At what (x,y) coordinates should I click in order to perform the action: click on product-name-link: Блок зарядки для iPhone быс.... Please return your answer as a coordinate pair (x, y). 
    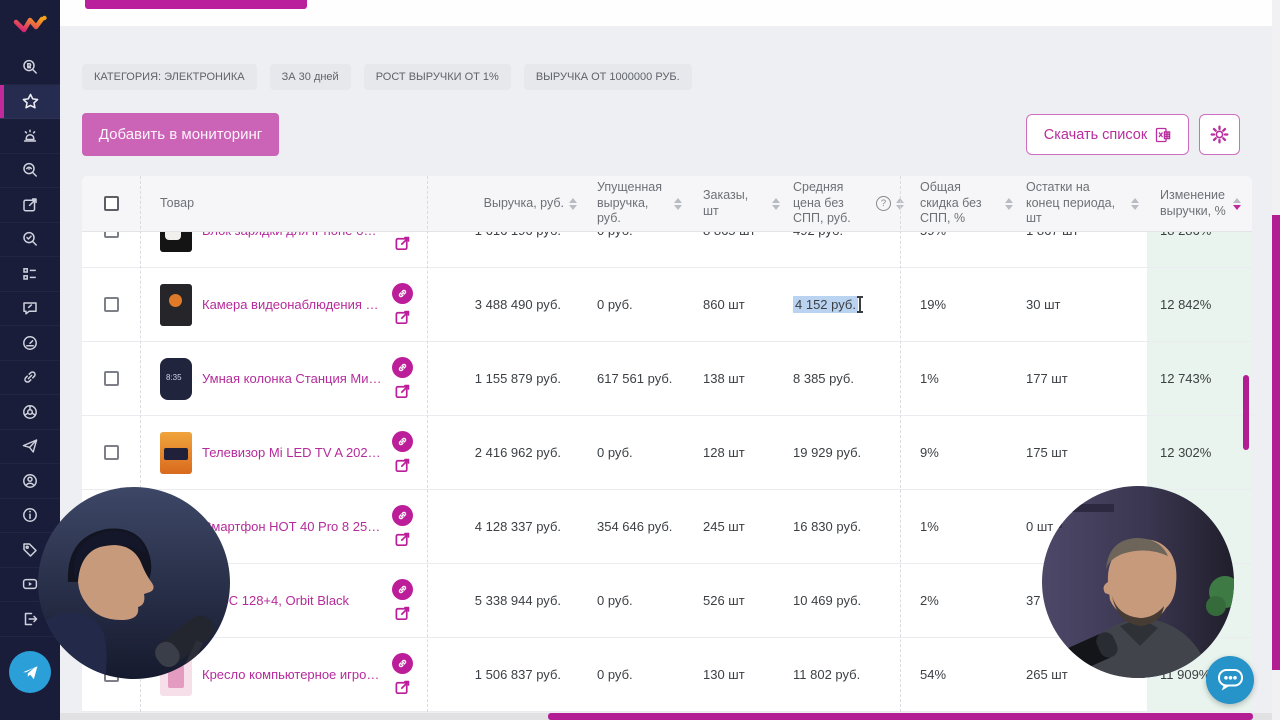
    Looking at the image, I should click on (292, 235).